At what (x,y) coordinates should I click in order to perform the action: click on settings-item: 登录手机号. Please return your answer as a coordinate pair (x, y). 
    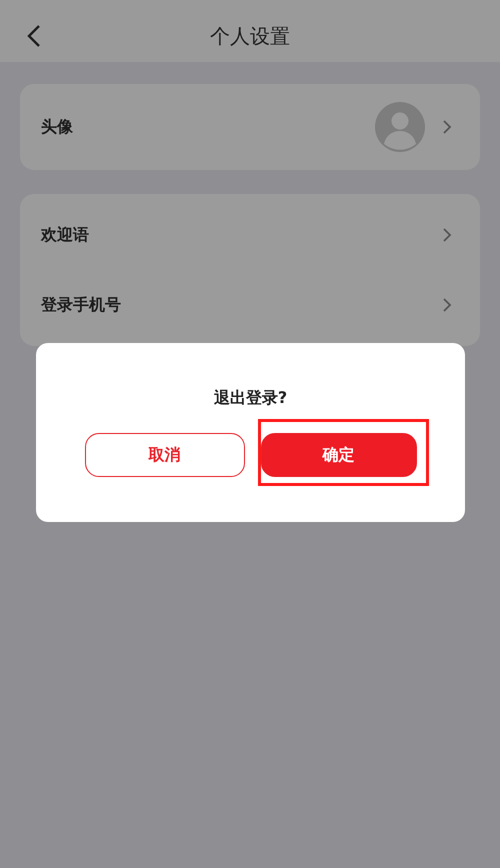
    Looking at the image, I should click on (233, 305).